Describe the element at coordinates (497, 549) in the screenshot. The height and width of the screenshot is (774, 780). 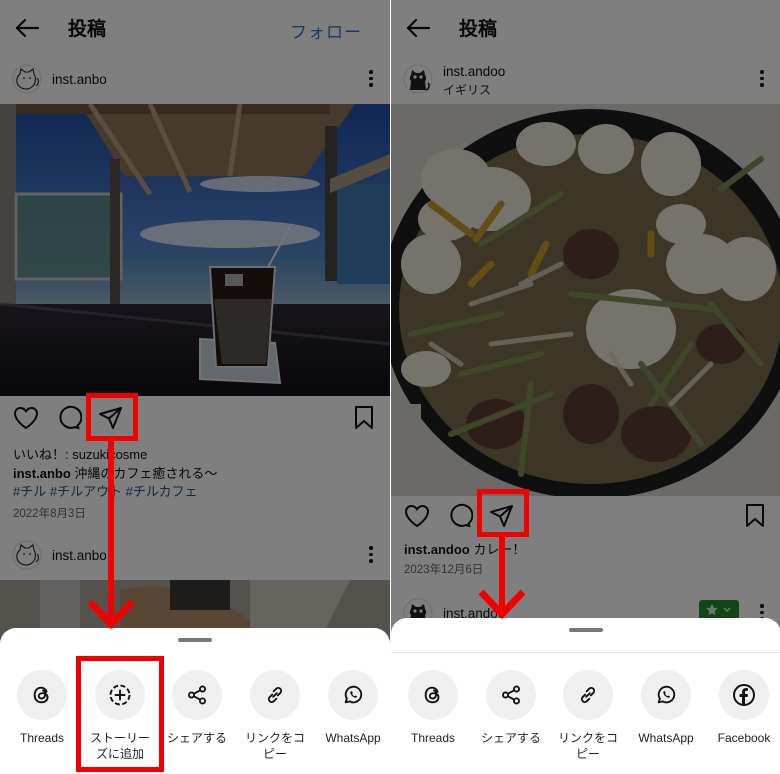
I see `caption-text: カレー！` at that location.